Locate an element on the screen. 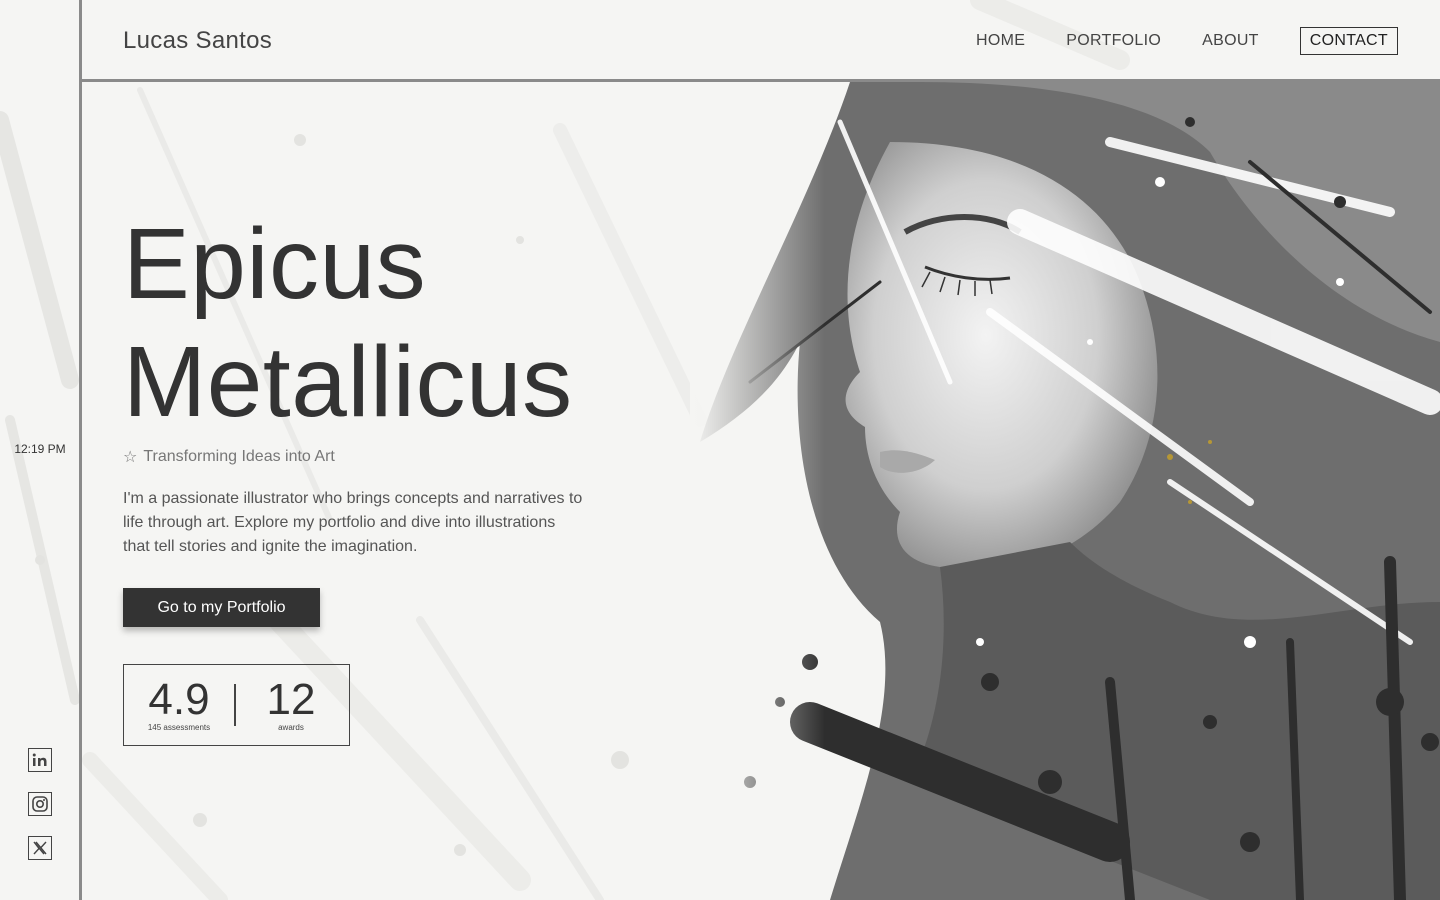  stat-awards: 12 awards is located at coordinates (291, 704).